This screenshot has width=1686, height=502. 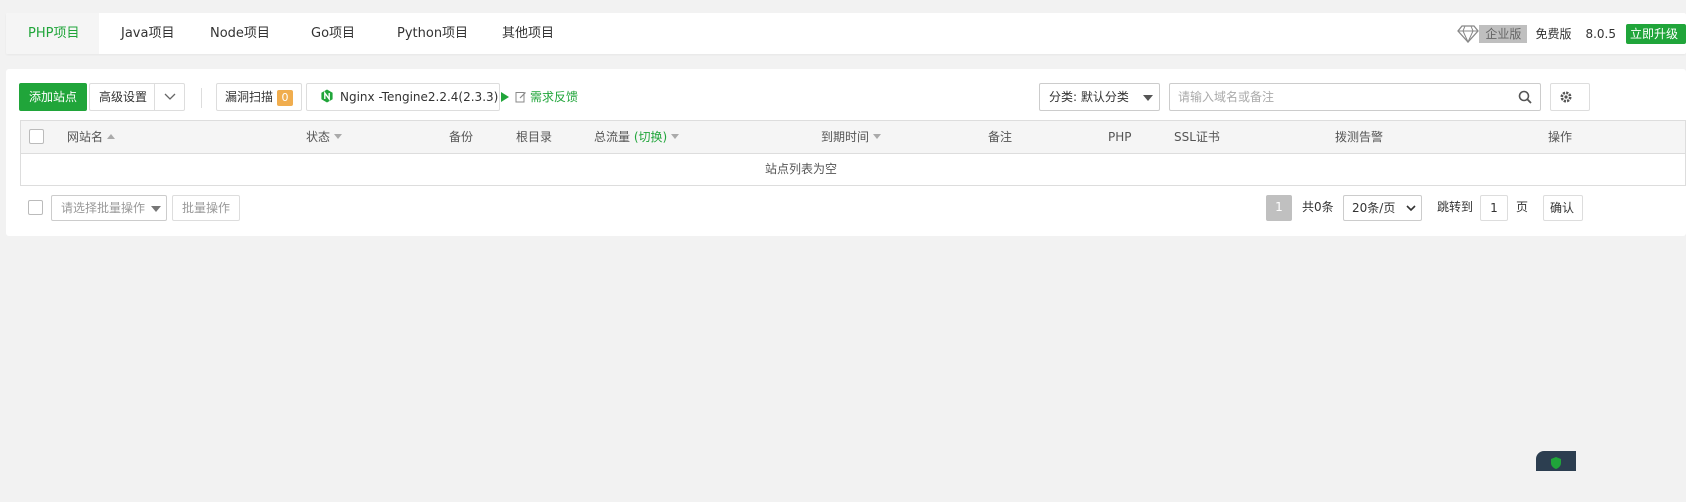 I want to click on shield-icon, so click(x=1556, y=463).